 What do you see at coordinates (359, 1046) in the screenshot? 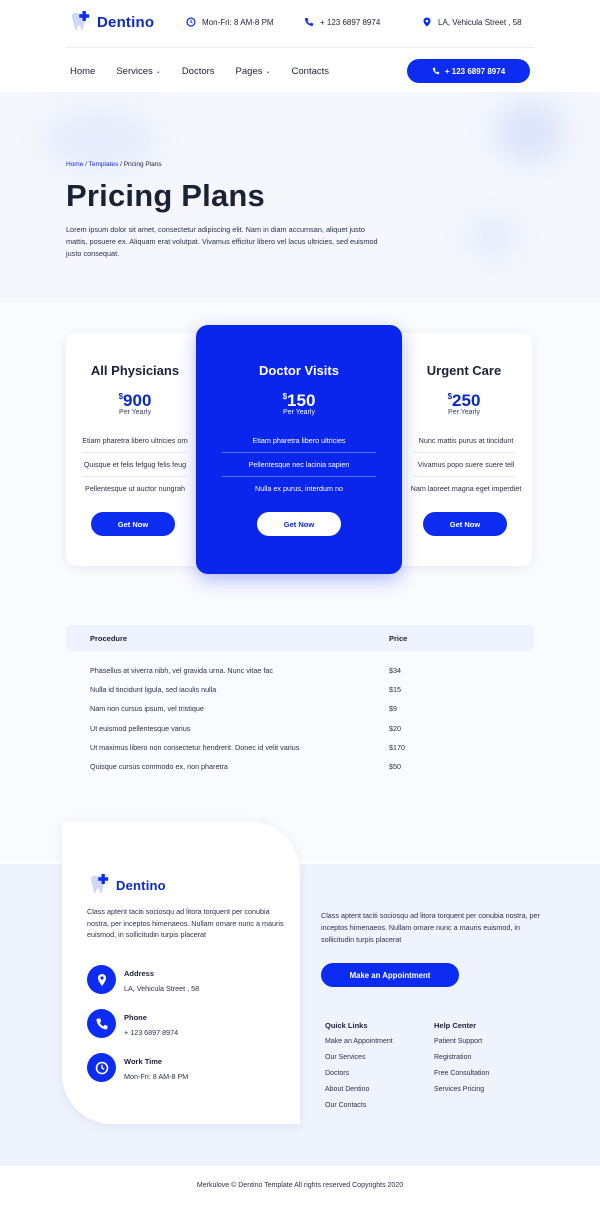
I see `footer-link: Make an Appointment` at bounding box center [359, 1046].